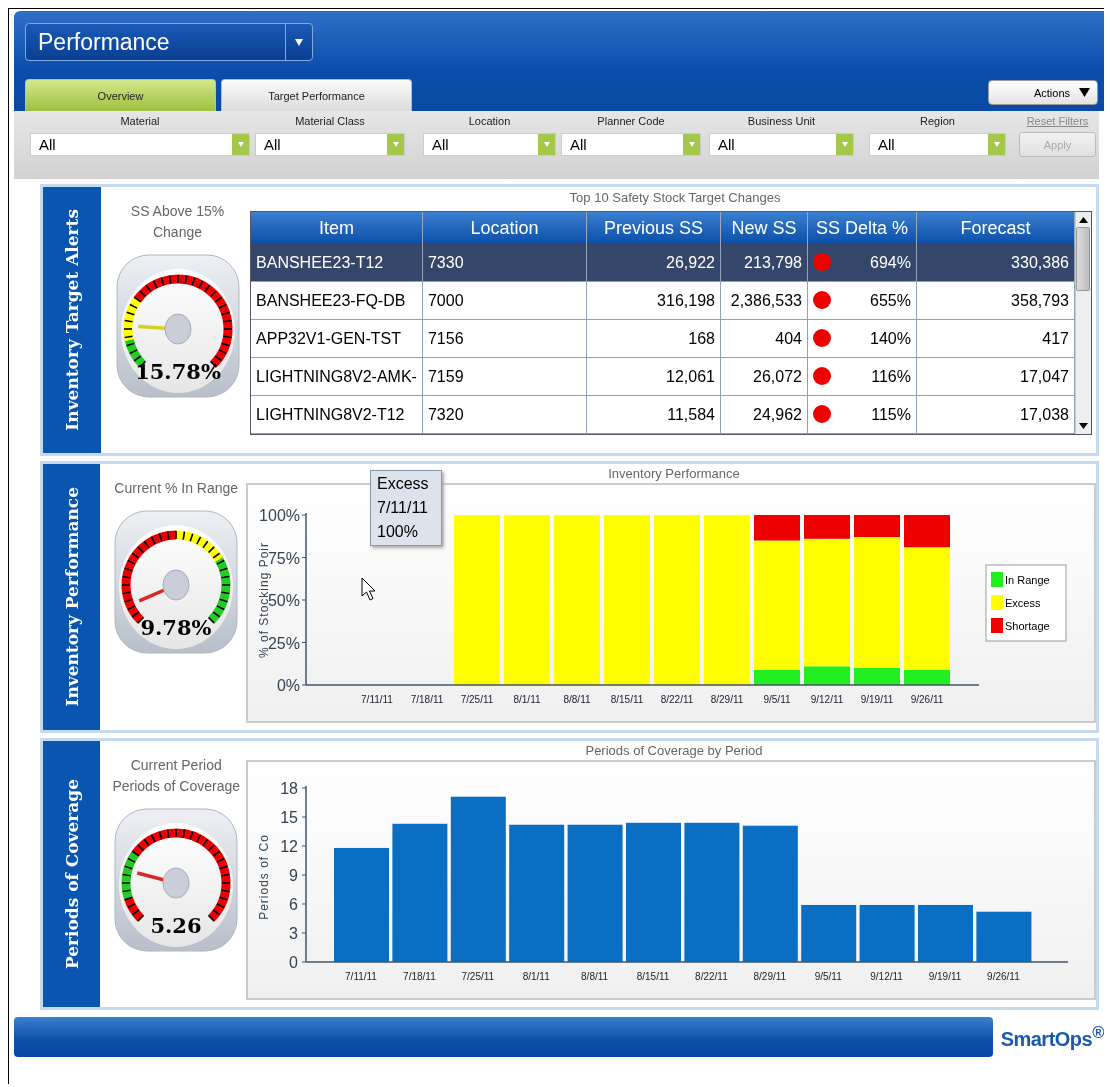 The height and width of the screenshot is (1087, 1110). I want to click on axis-label: 100%, so click(279, 515).